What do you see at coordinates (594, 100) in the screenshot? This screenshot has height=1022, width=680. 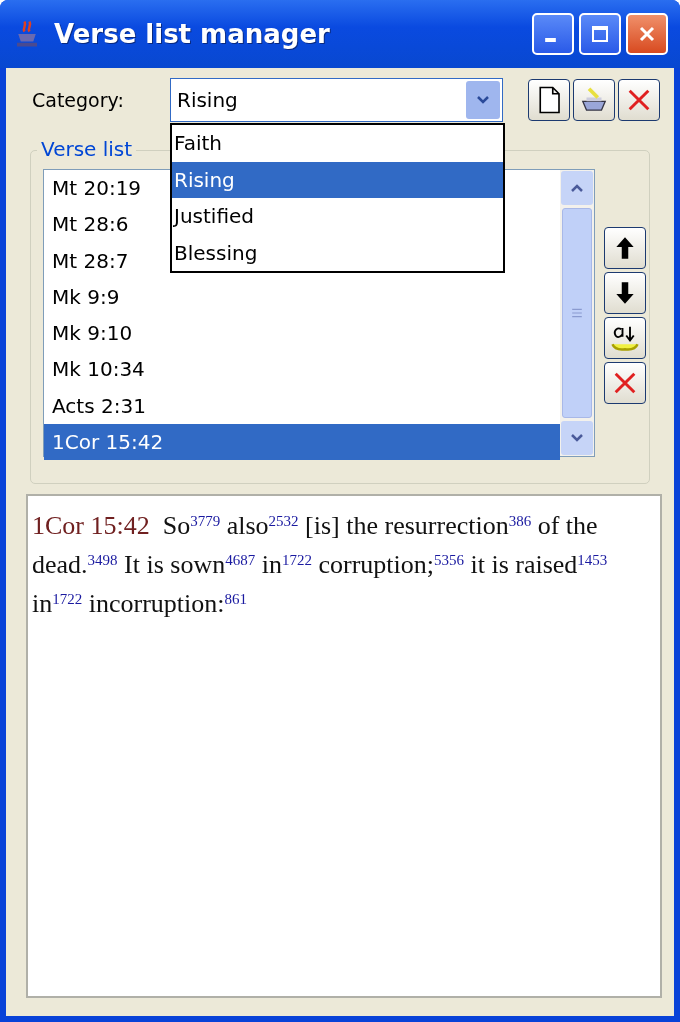 I see `rename-list-button` at bounding box center [594, 100].